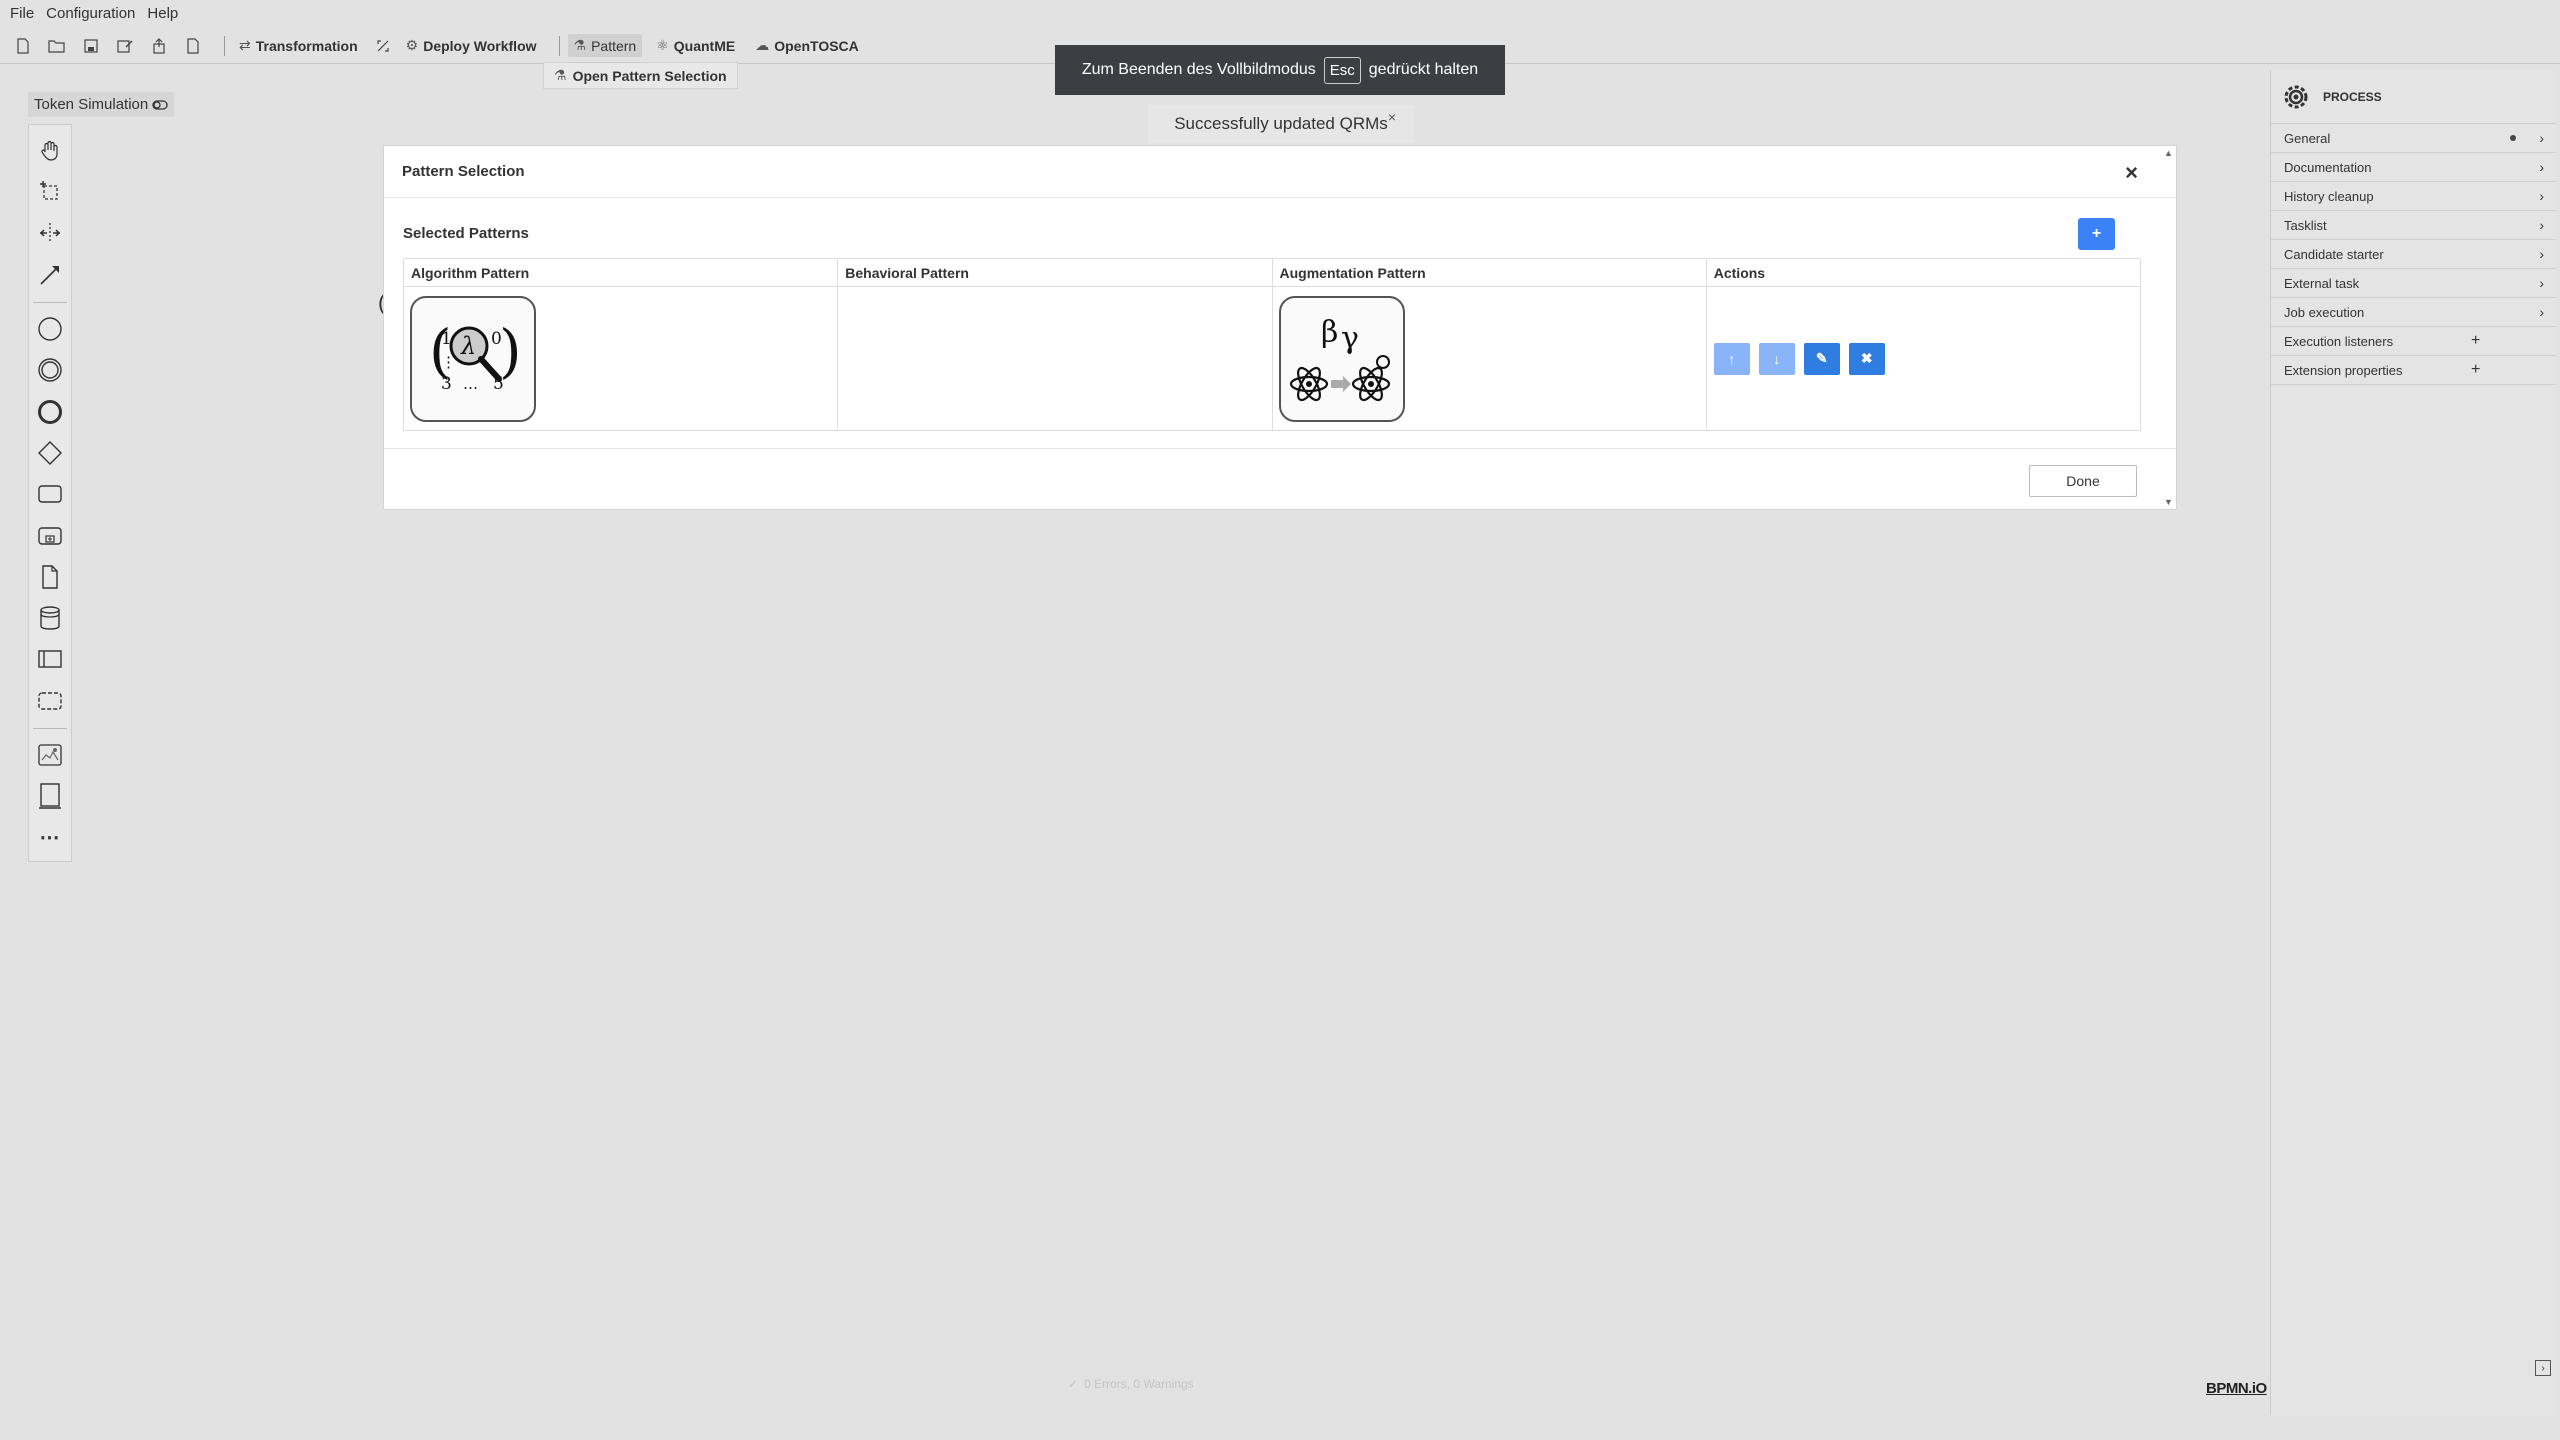 The image size is (2560, 1440). Describe the element at coordinates (2413, 254) in the screenshot. I see `group-candidate-starter: Candidate starter ›` at that location.